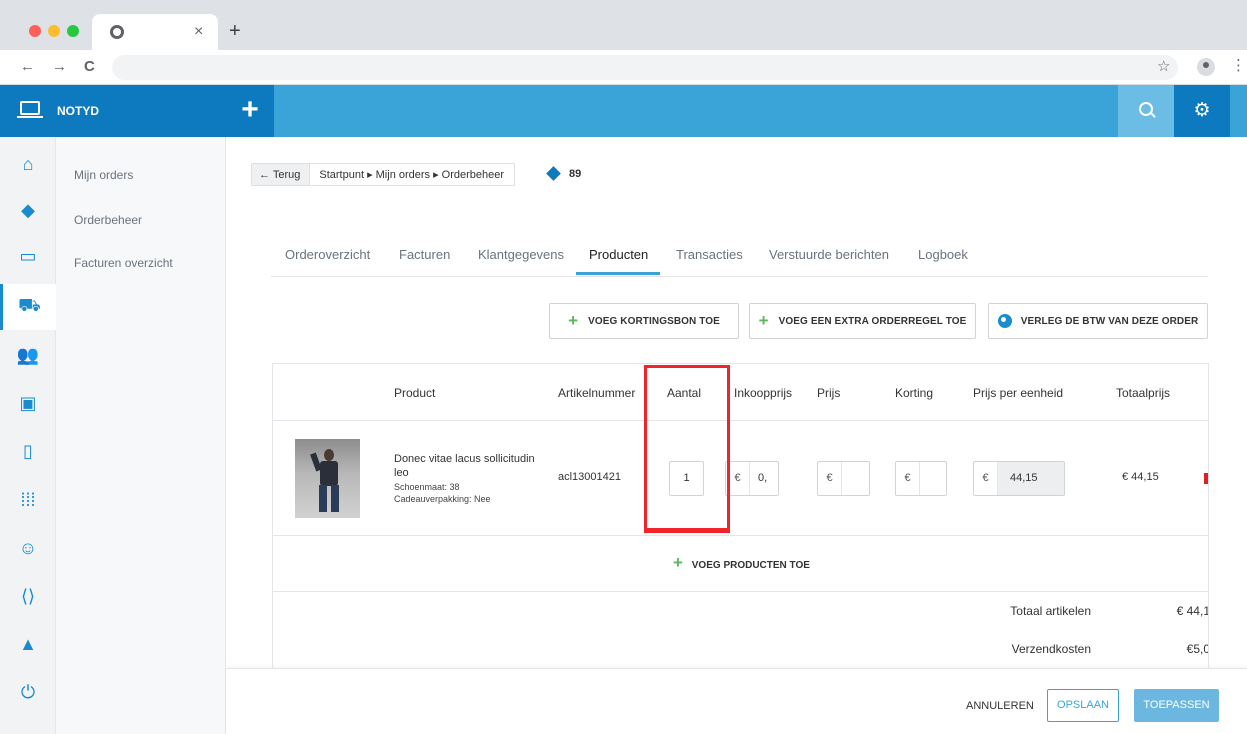 Image resolution: width=1247 pixels, height=734 pixels. I want to click on order-count-value: 89, so click(575, 173).